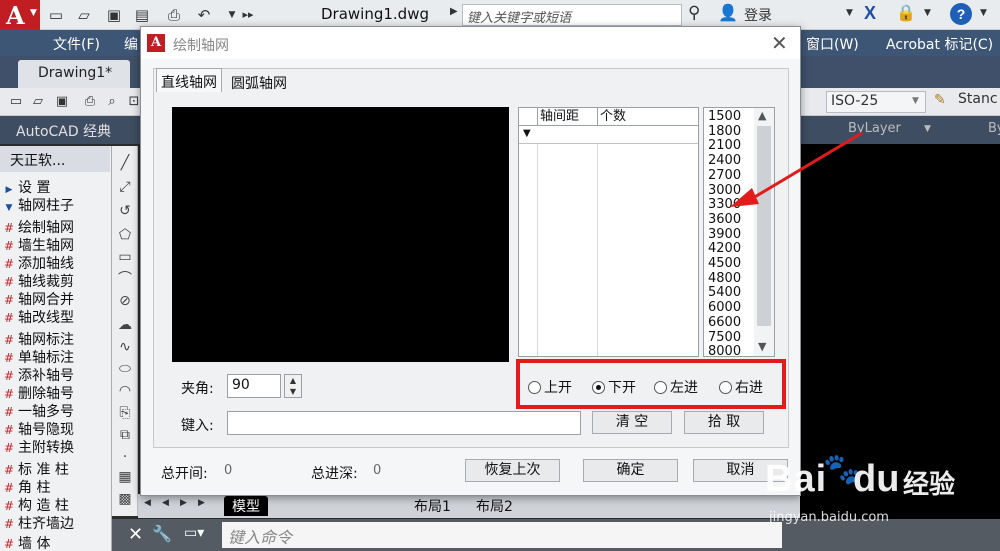 This screenshot has height=551, width=1000. I want to click on angle-input: 90, so click(254, 386).